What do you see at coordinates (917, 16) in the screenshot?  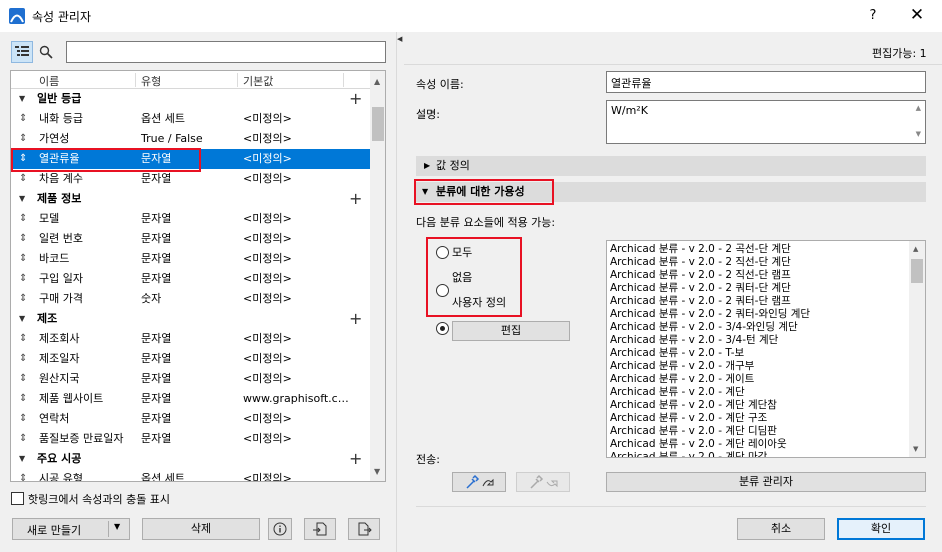 I see `close-button: ✕` at bounding box center [917, 16].